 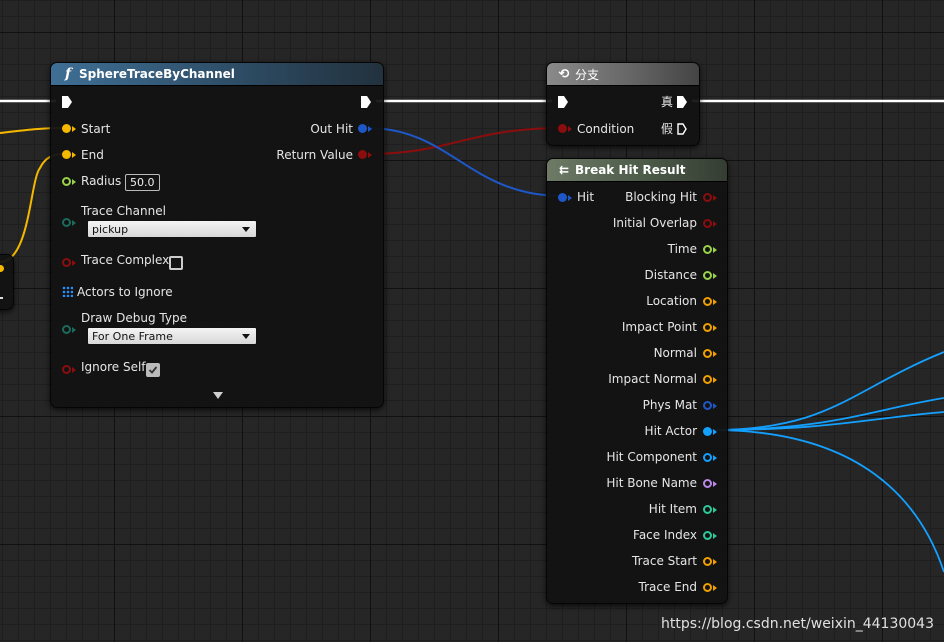 What do you see at coordinates (74, 370) in the screenshot?
I see `ignore-self-pin-arrow` at bounding box center [74, 370].